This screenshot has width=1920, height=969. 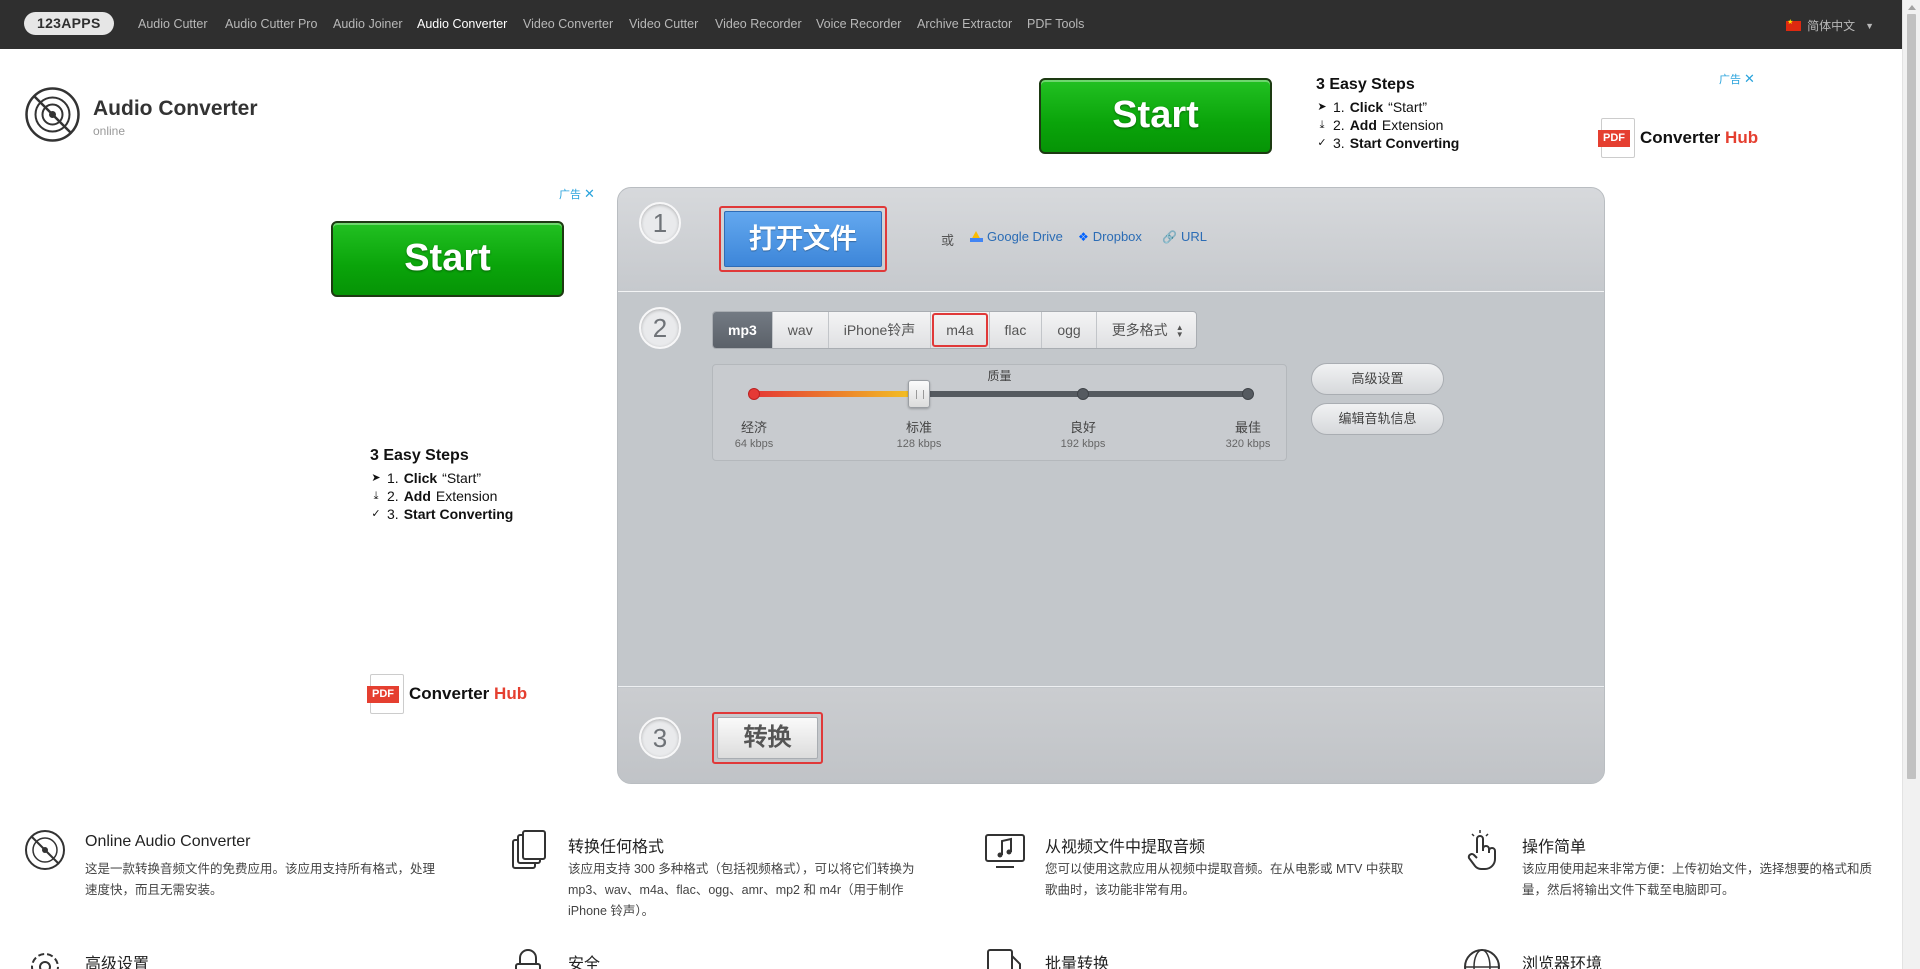 What do you see at coordinates (1911, 396) in the screenshot?
I see `scroll-thumb` at bounding box center [1911, 396].